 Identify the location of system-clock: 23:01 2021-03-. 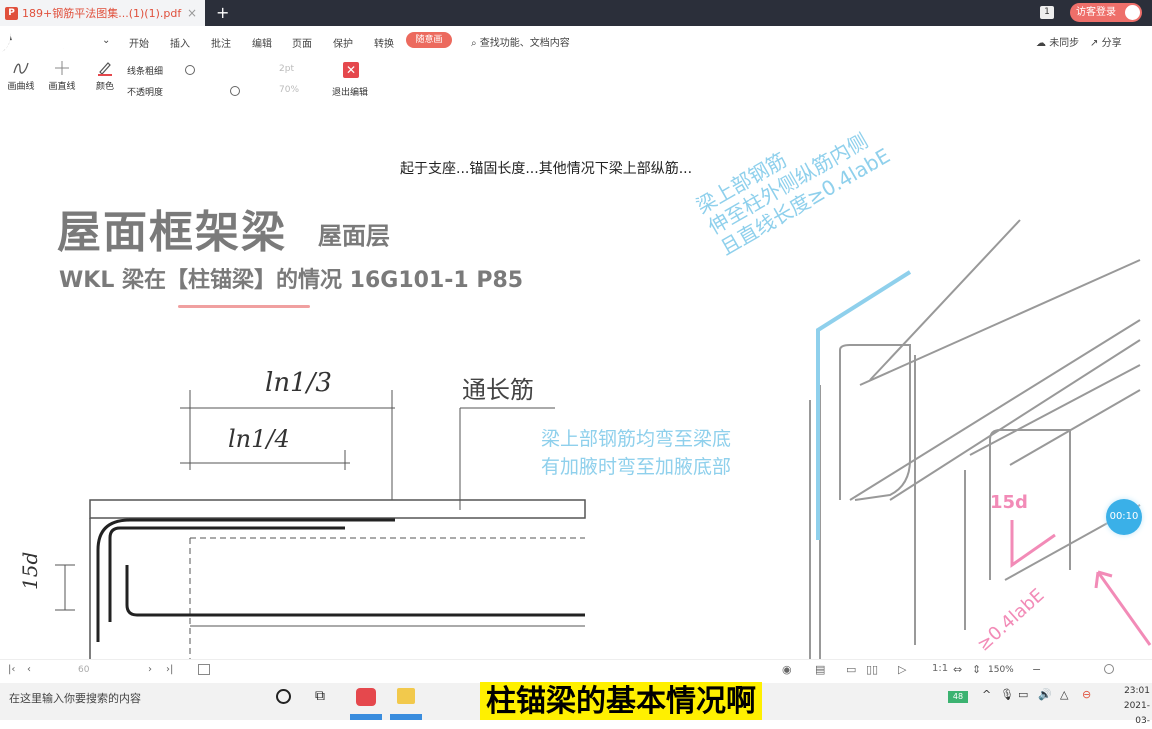
(1130, 706).